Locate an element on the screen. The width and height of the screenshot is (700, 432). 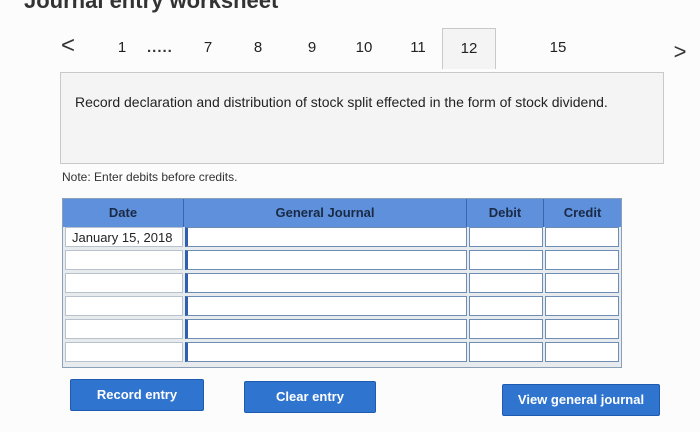
table-header: Date General Journal Debit Credit is located at coordinates (342, 213).